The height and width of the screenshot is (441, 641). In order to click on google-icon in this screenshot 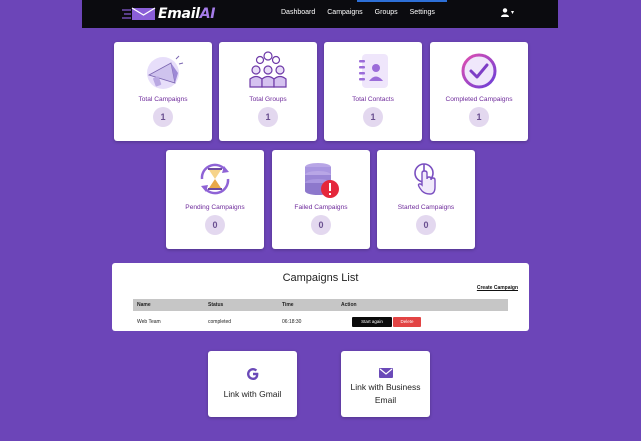, I will do `click(252, 374)`.